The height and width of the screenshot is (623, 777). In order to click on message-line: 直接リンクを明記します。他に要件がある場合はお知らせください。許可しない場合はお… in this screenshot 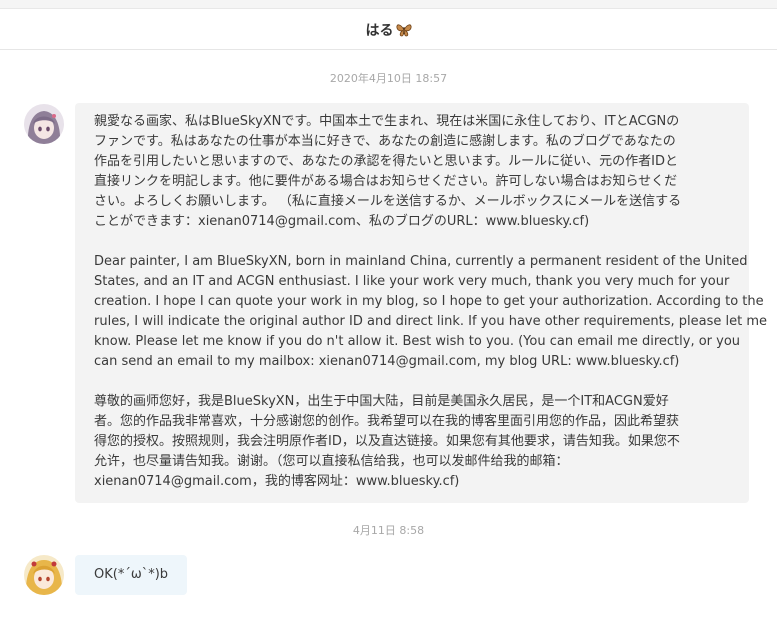, I will do `click(386, 181)`.